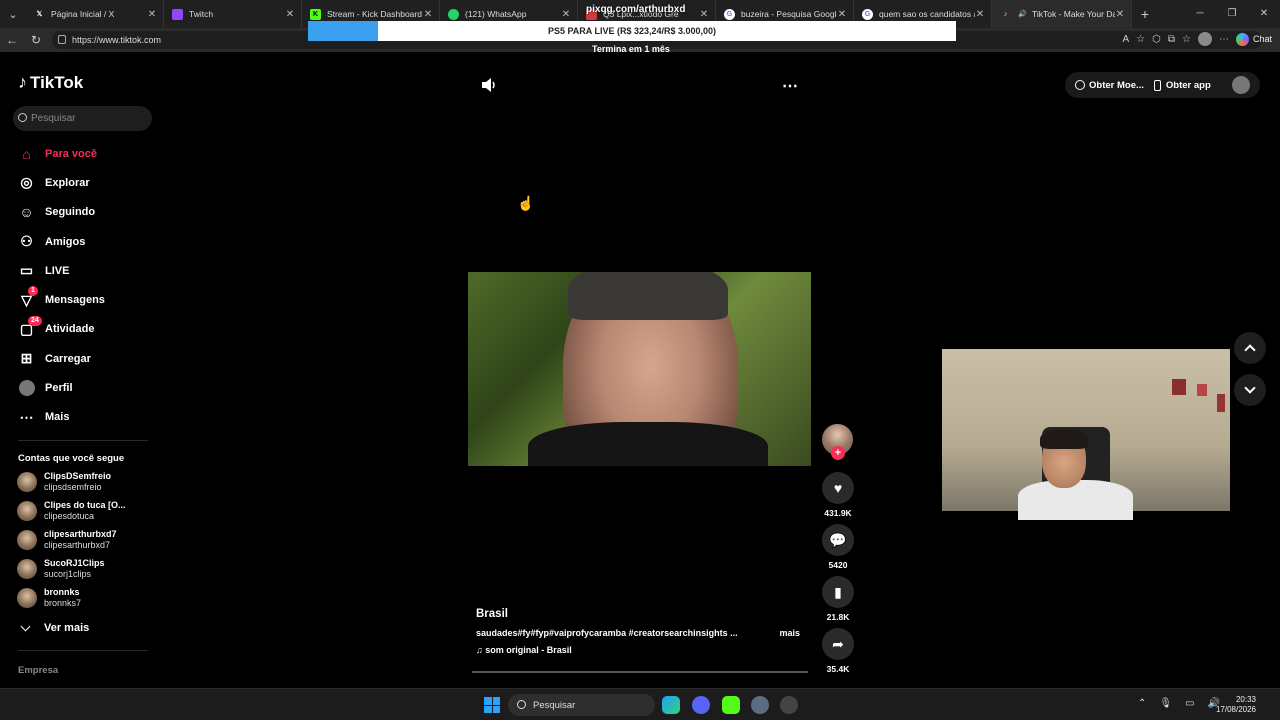 The height and width of the screenshot is (720, 1280). What do you see at coordinates (1264, 14) in the screenshot?
I see `close-window-icon: ✕` at bounding box center [1264, 14].